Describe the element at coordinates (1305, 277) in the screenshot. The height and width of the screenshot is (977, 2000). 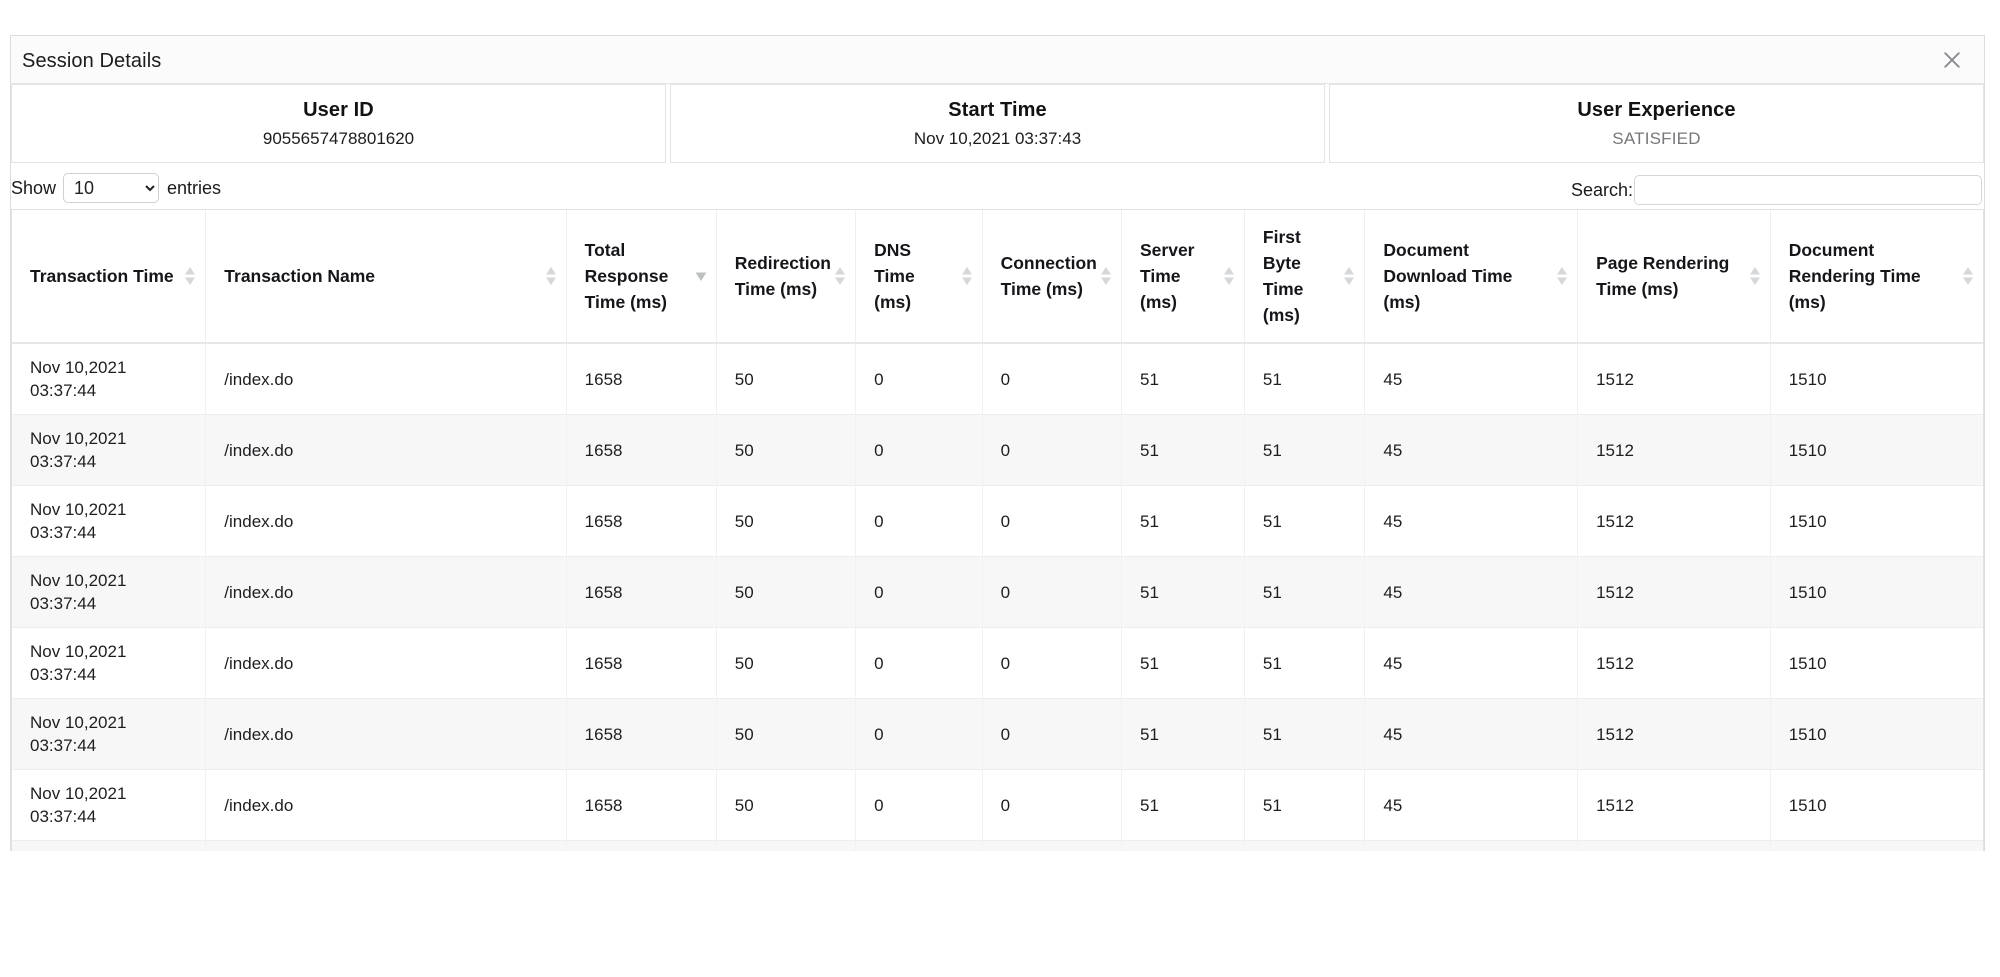
I see `column-header-first-byte-time-ms: First Byte Time (ms)` at that location.